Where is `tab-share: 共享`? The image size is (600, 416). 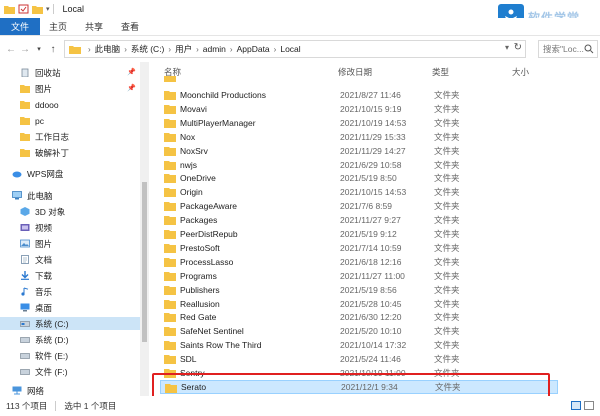
tab-share: 共享 is located at coordinates (94, 26).